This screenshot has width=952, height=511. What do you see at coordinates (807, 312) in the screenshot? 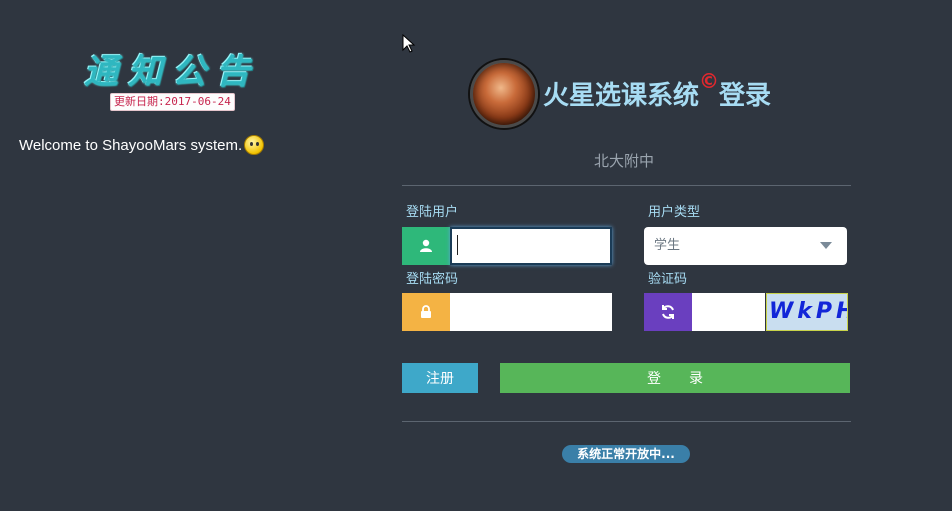
I see `captcha-image: WkPH` at bounding box center [807, 312].